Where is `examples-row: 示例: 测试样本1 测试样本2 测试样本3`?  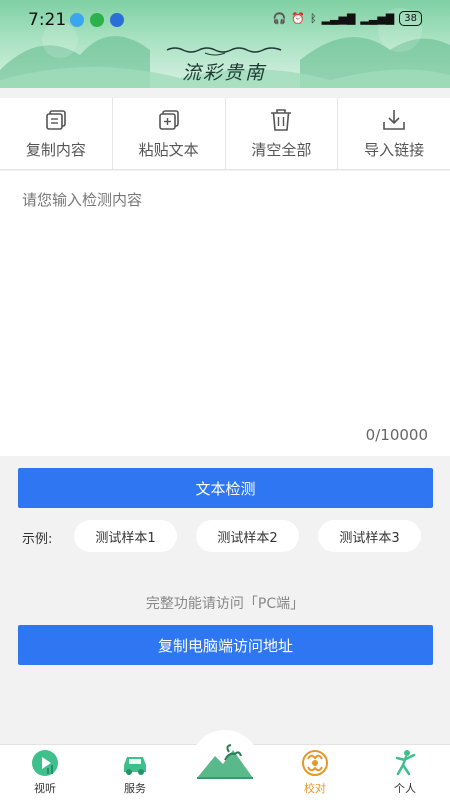 examples-row: 示例: 测试样本1 测试样本2 测试样本3 is located at coordinates (225, 536).